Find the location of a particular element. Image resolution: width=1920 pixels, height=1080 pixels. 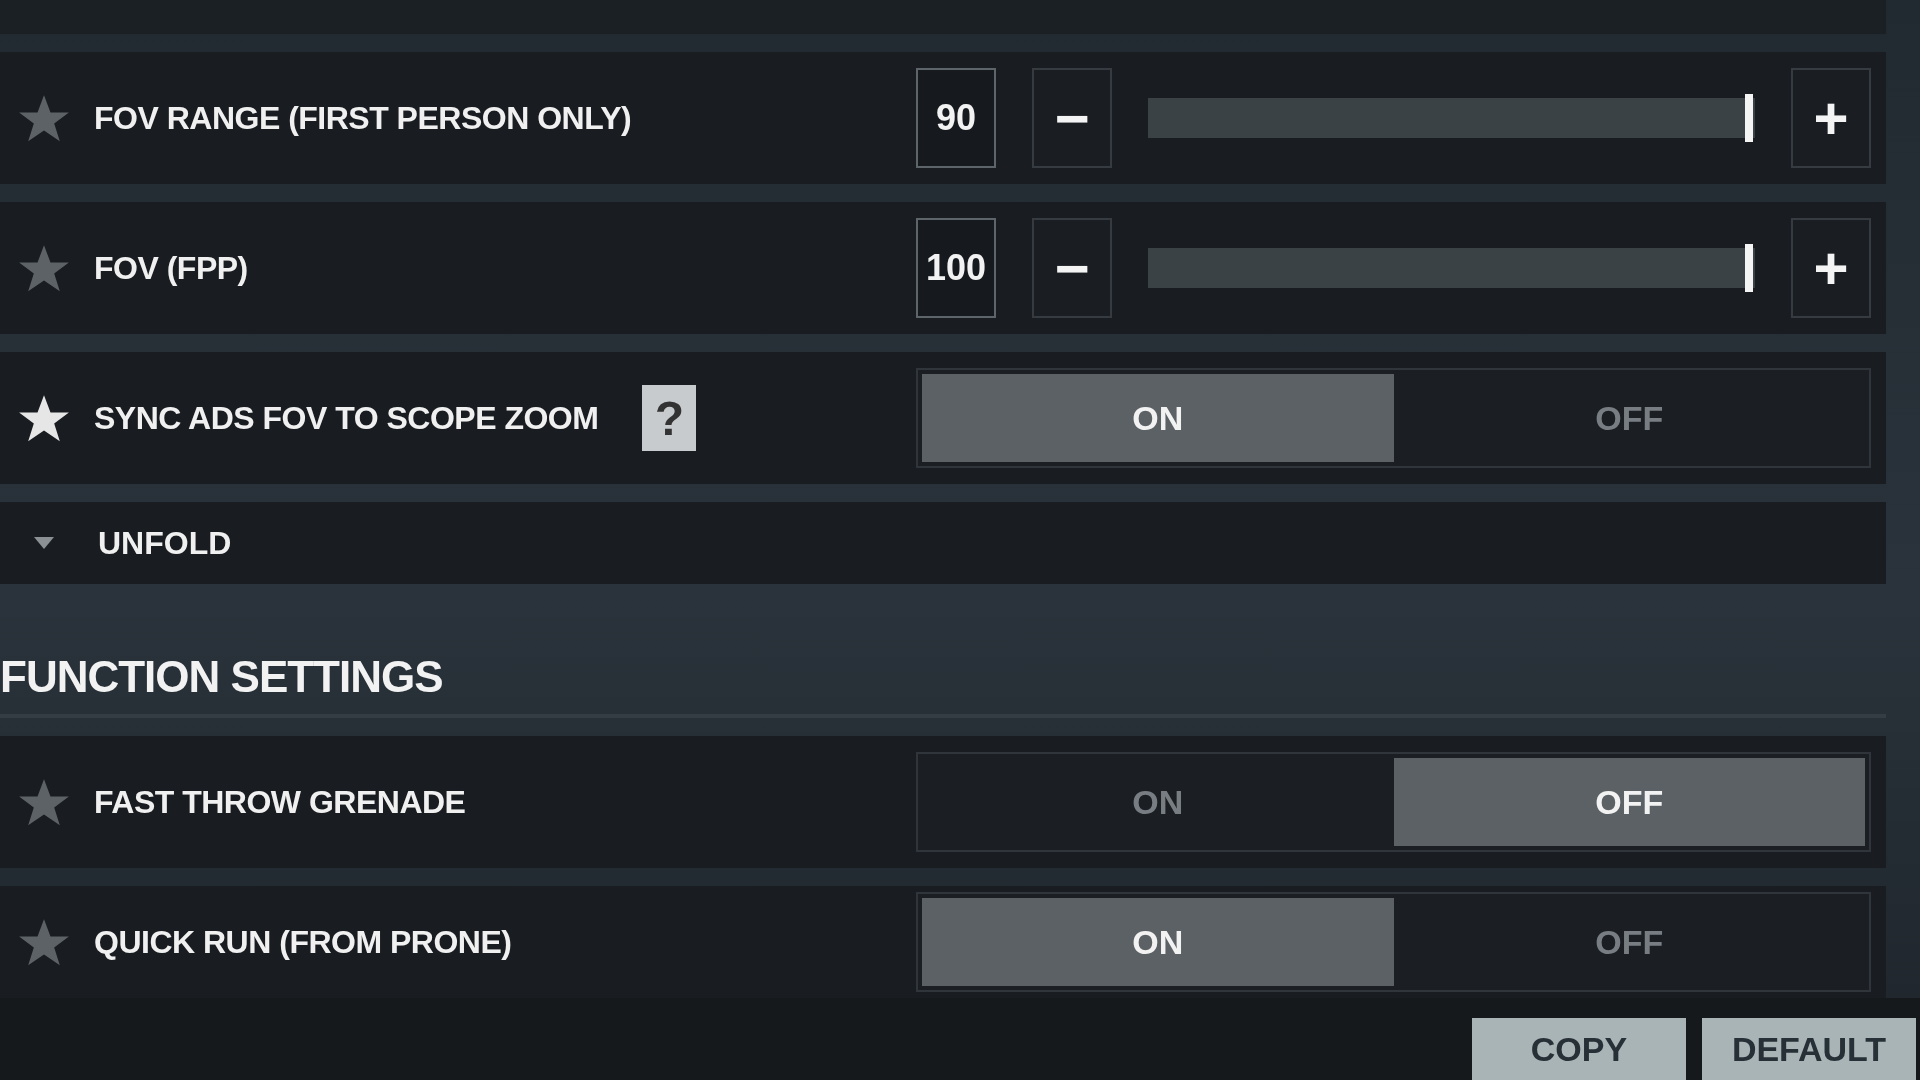

value-field: 90 is located at coordinates (956, 118).